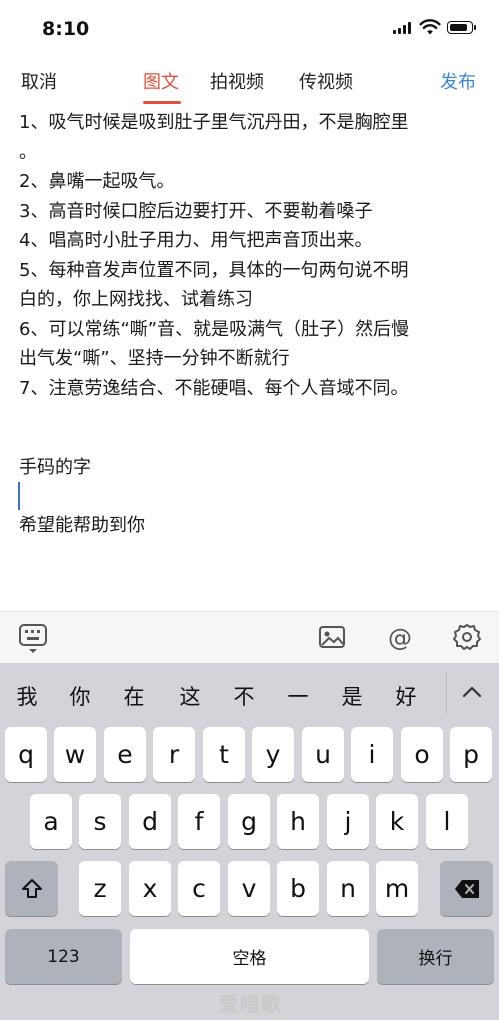 This screenshot has height=1020, width=499. Describe the element at coordinates (100, 888) in the screenshot. I see `key-z: z` at that location.